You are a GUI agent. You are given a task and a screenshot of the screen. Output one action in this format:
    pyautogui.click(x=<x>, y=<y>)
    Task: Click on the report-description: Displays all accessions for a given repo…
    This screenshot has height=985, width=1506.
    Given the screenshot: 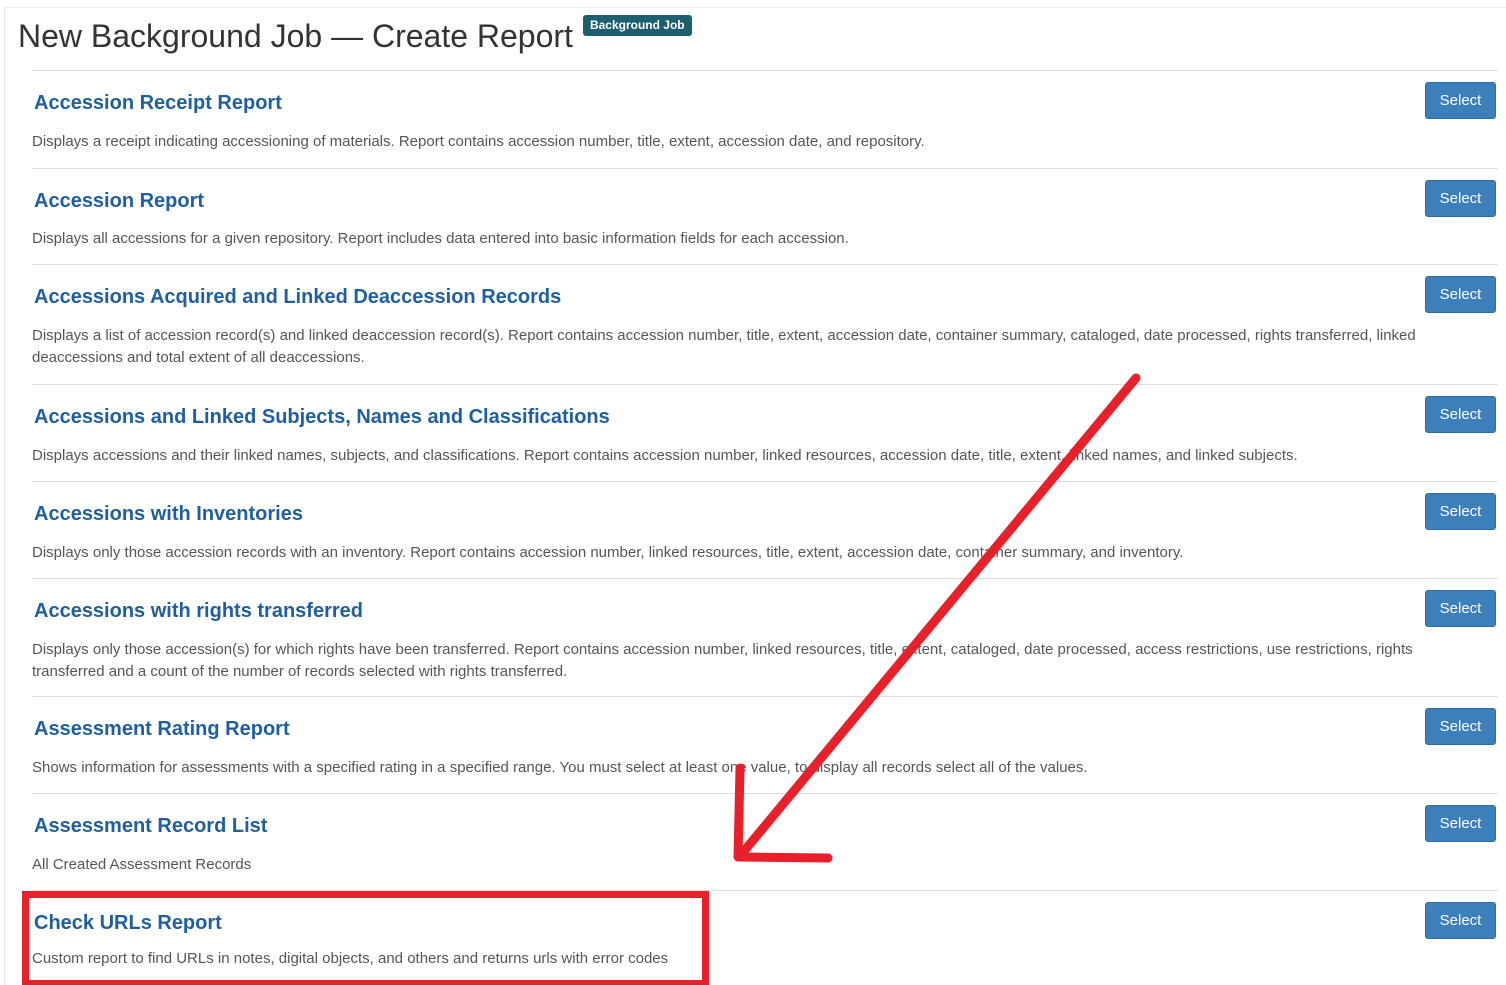 What is the action you would take?
    pyautogui.click(x=440, y=238)
    